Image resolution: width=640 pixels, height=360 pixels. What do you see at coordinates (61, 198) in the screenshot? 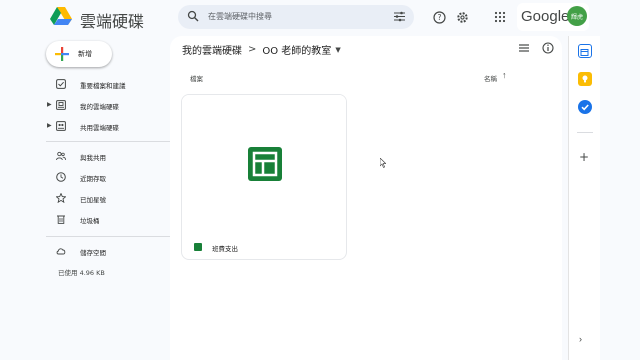
I see `star-icon` at bounding box center [61, 198].